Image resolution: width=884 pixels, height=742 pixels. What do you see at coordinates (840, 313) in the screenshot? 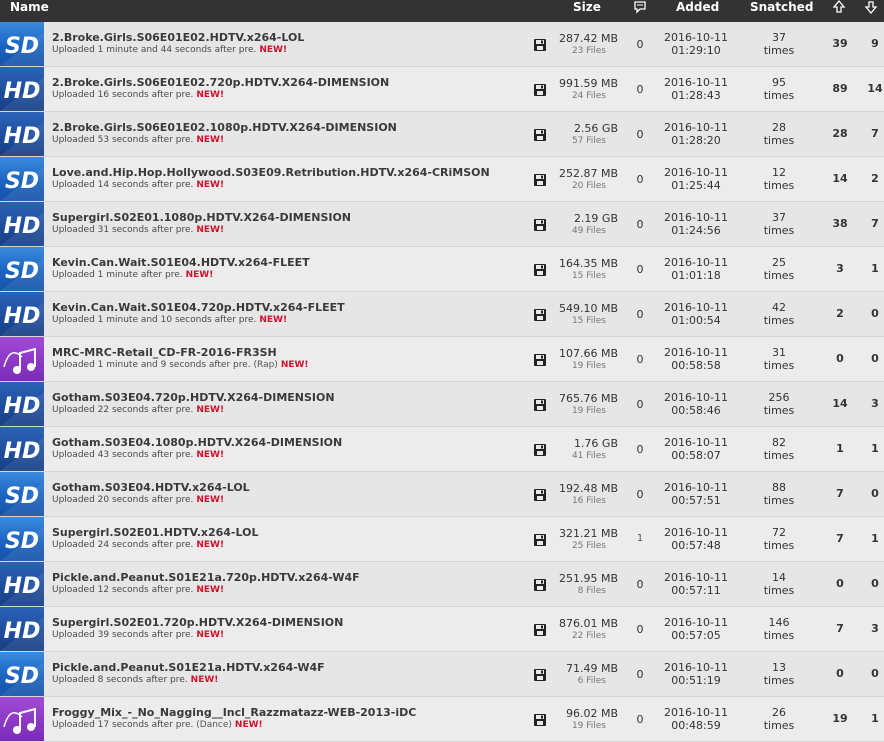
I see `seeders-count: 2` at bounding box center [840, 313].